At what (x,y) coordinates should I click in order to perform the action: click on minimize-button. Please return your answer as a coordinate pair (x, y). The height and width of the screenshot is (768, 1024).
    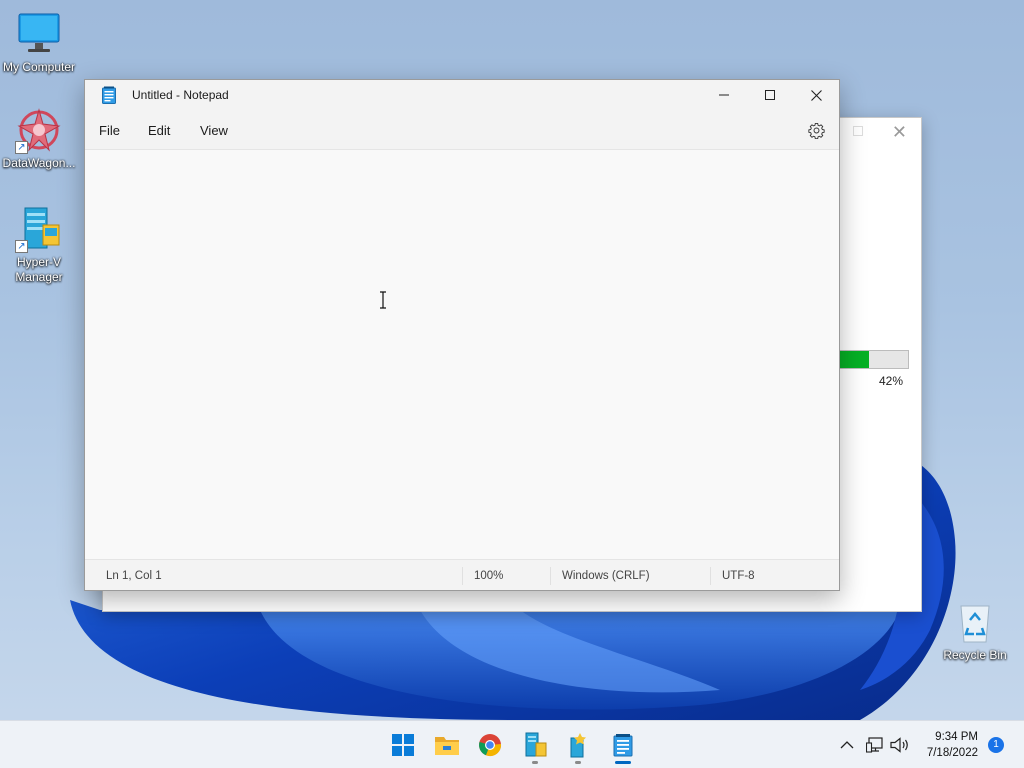
    Looking at the image, I should click on (724, 95).